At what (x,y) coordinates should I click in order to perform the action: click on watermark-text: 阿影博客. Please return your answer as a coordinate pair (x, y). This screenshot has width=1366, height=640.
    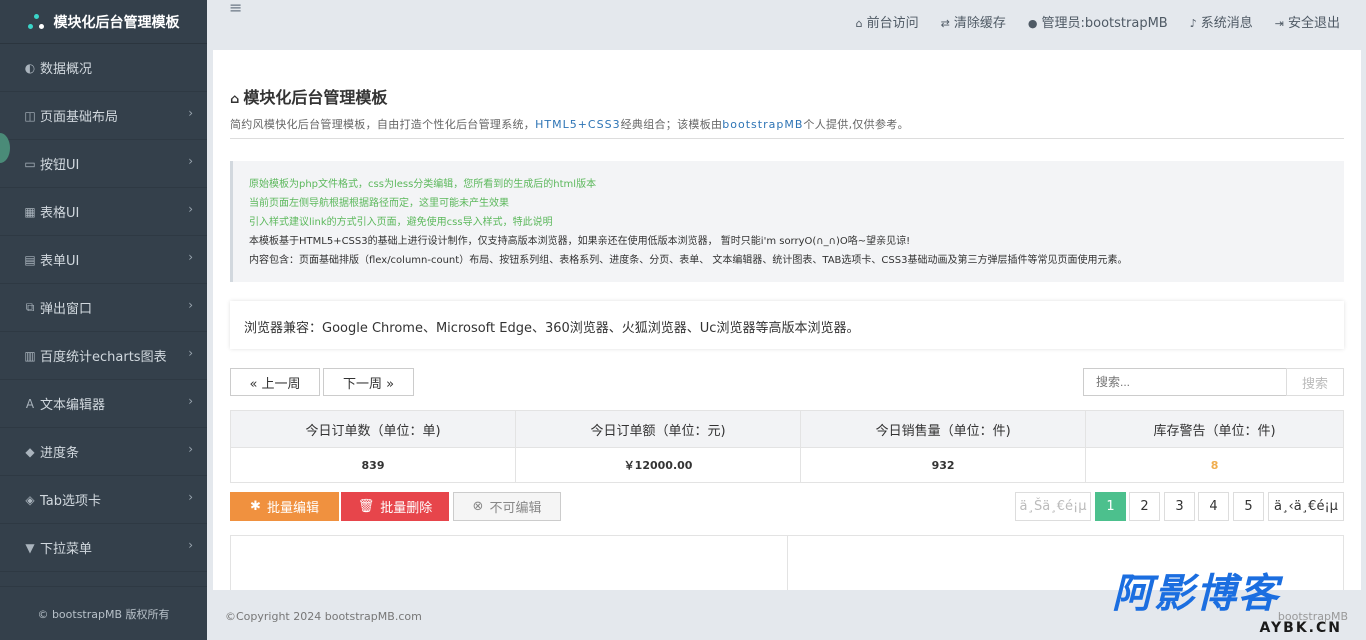
    Looking at the image, I should click on (1196, 594).